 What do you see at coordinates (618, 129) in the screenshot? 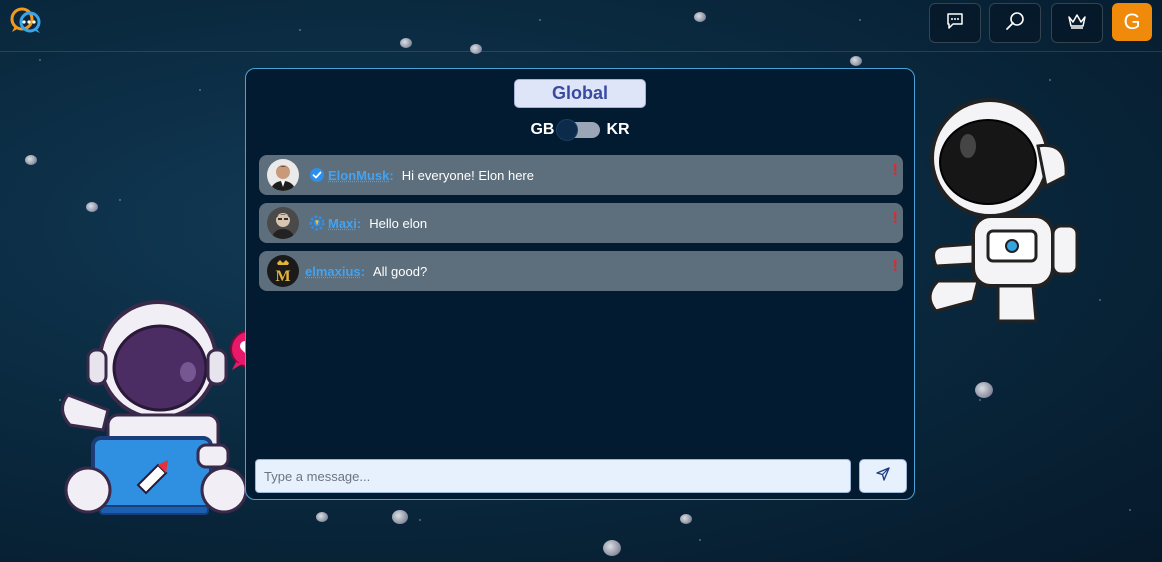
I see `lang-right-label: KR` at bounding box center [618, 129].